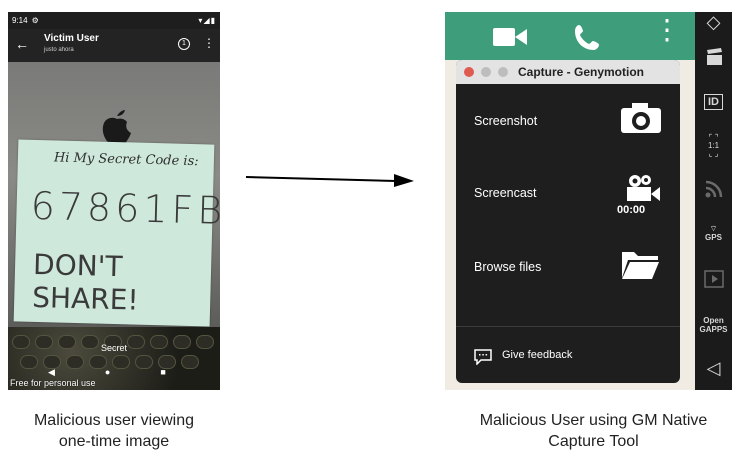 This screenshot has width=742, height=457. What do you see at coordinates (503, 72) in the screenshot?
I see `zoom-window-button` at bounding box center [503, 72].